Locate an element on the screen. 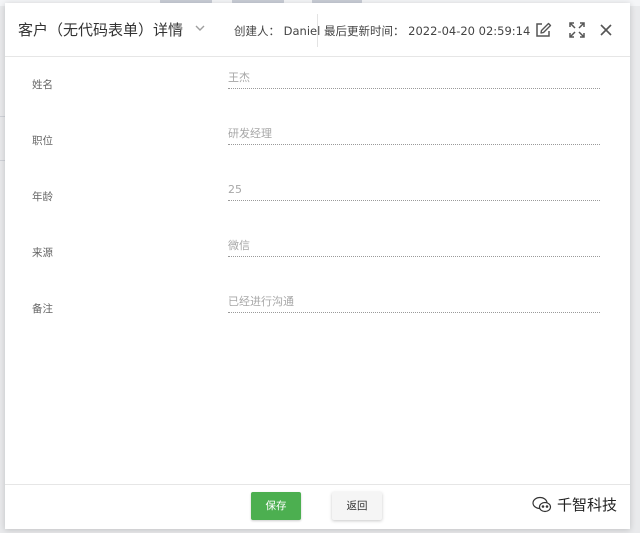  watermark-text: 千智科技 is located at coordinates (587, 505).